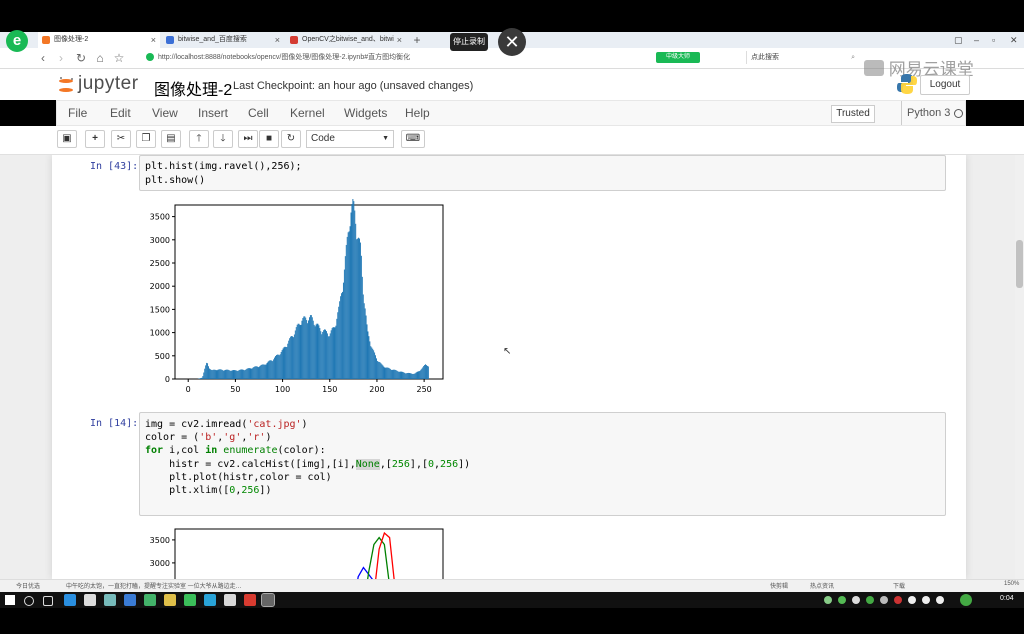 This screenshot has width=1024, height=634. I want to click on search-box: 点此搜索 ⌕, so click(802, 57).